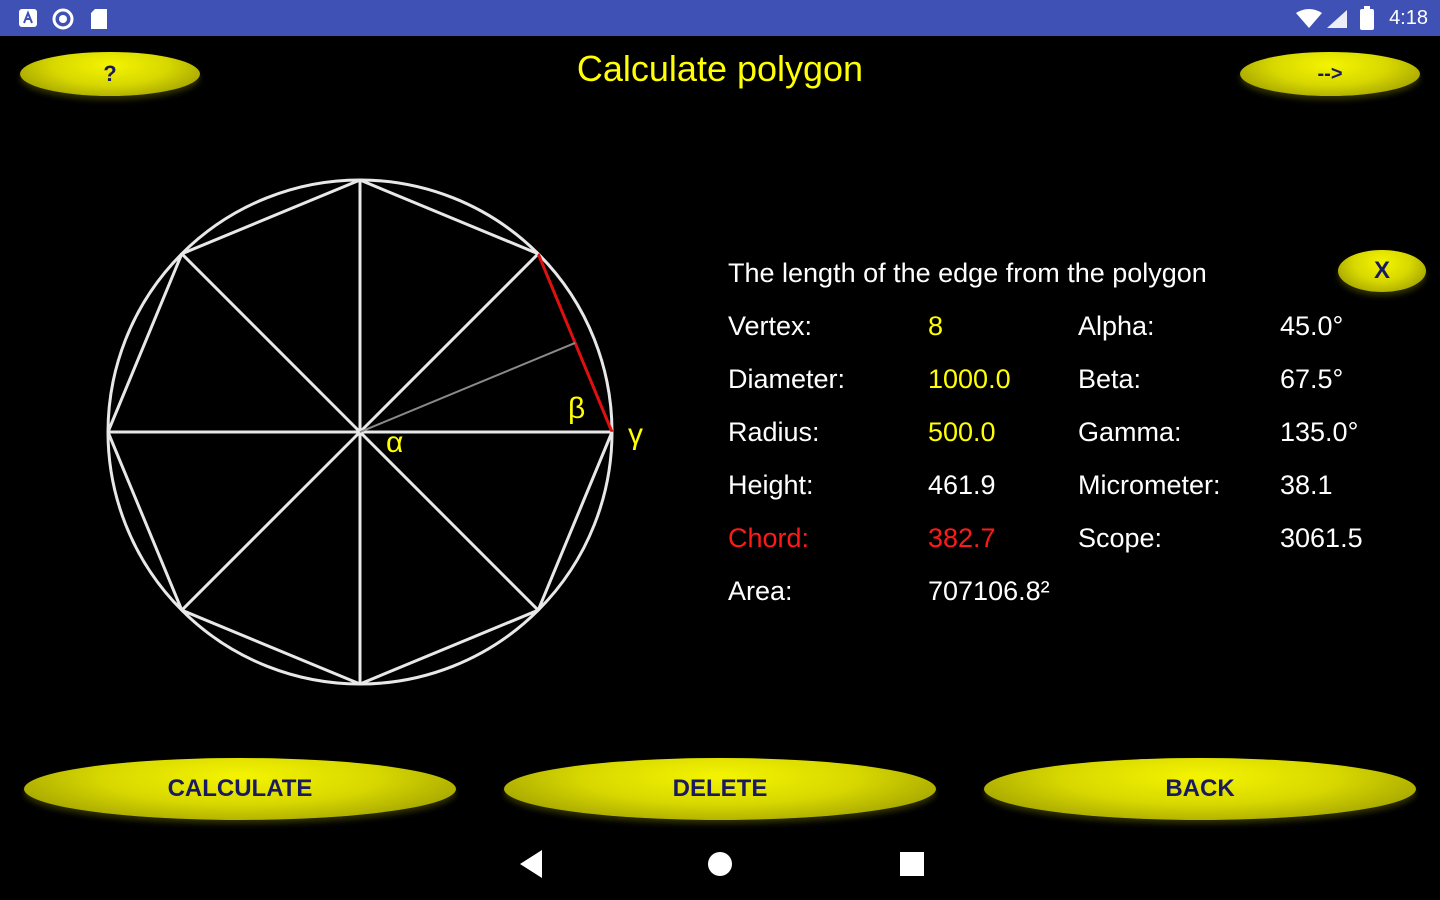  What do you see at coordinates (720, 68) in the screenshot?
I see `page-title: Calculate polygon` at bounding box center [720, 68].